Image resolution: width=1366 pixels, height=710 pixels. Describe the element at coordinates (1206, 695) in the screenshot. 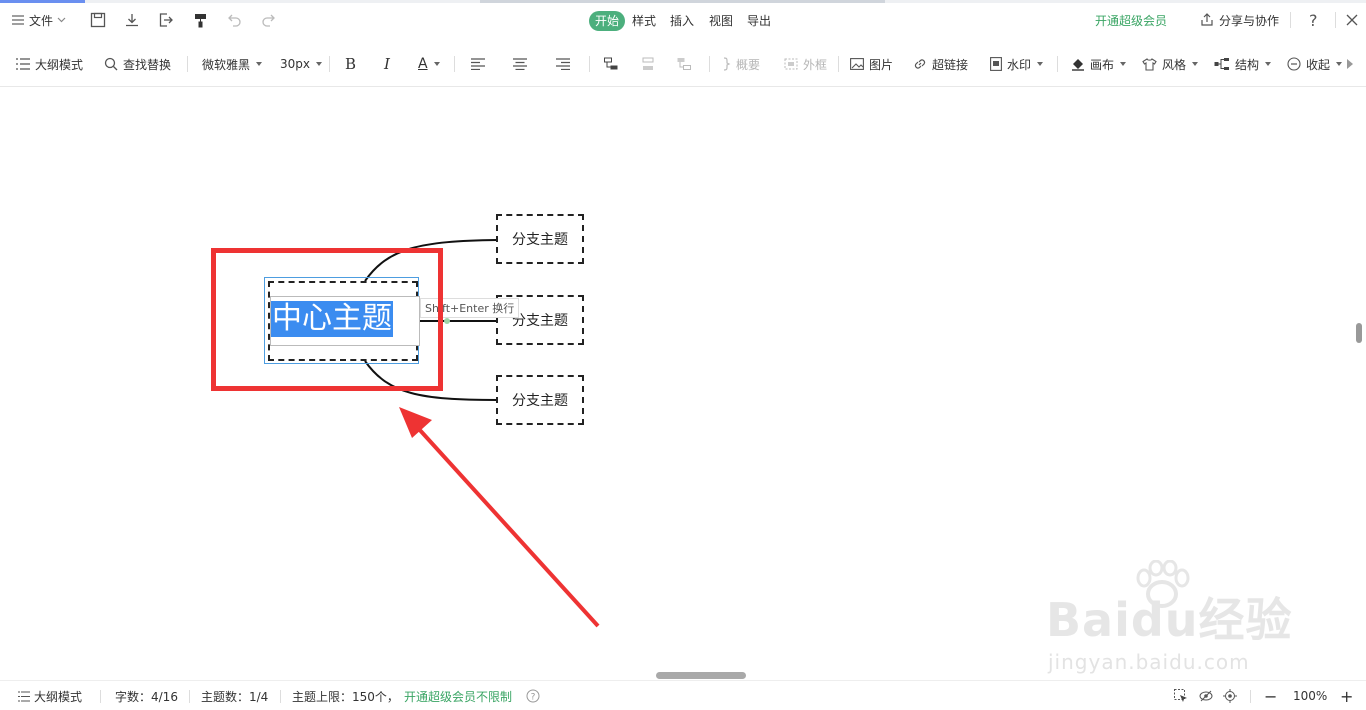

I see `visibility-icon` at that location.